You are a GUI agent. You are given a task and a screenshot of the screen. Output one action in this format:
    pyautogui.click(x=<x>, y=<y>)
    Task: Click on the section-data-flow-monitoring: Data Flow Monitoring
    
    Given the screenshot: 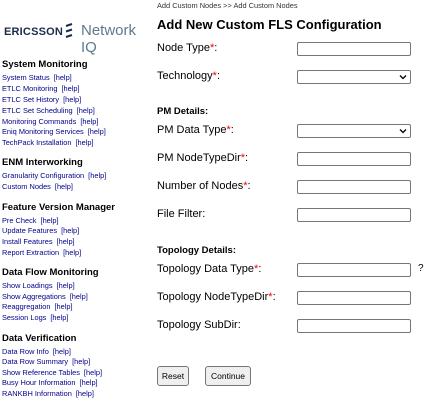 What is the action you would take?
    pyautogui.click(x=50, y=272)
    